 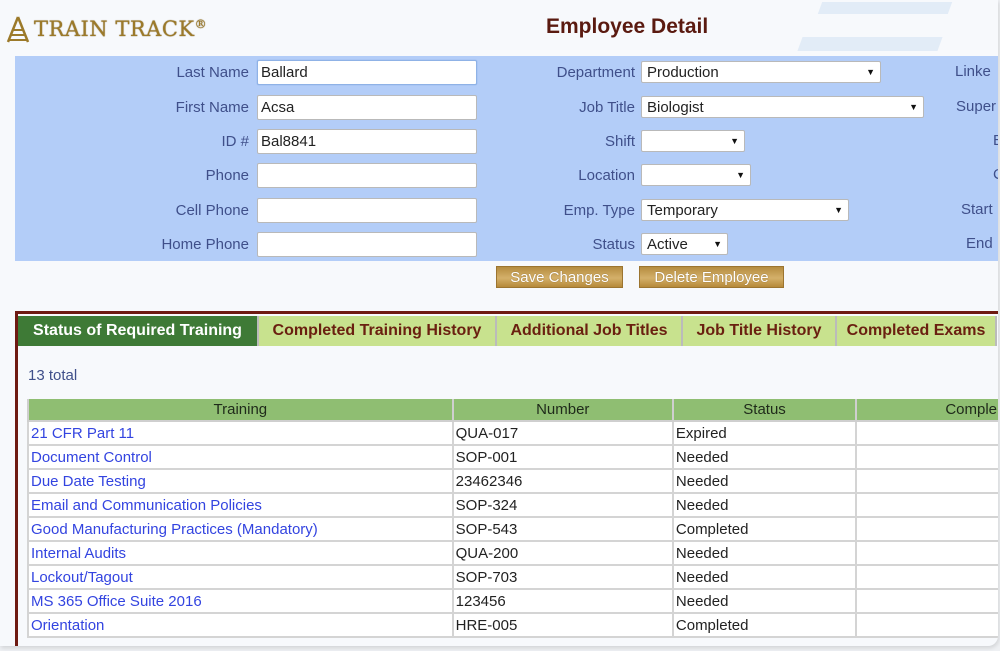 What do you see at coordinates (212, 72) in the screenshot?
I see `last-name-label: Last Name` at bounding box center [212, 72].